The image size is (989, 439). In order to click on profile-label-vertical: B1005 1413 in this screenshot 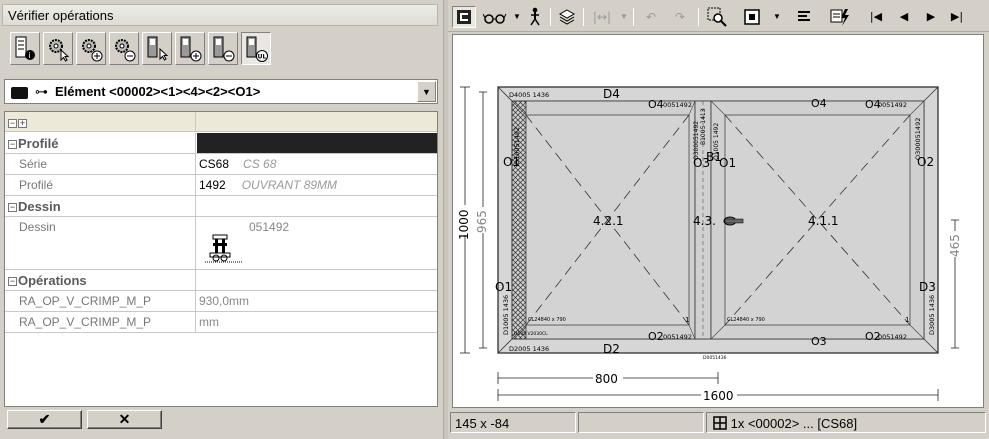, I will do `click(703, 126)`.